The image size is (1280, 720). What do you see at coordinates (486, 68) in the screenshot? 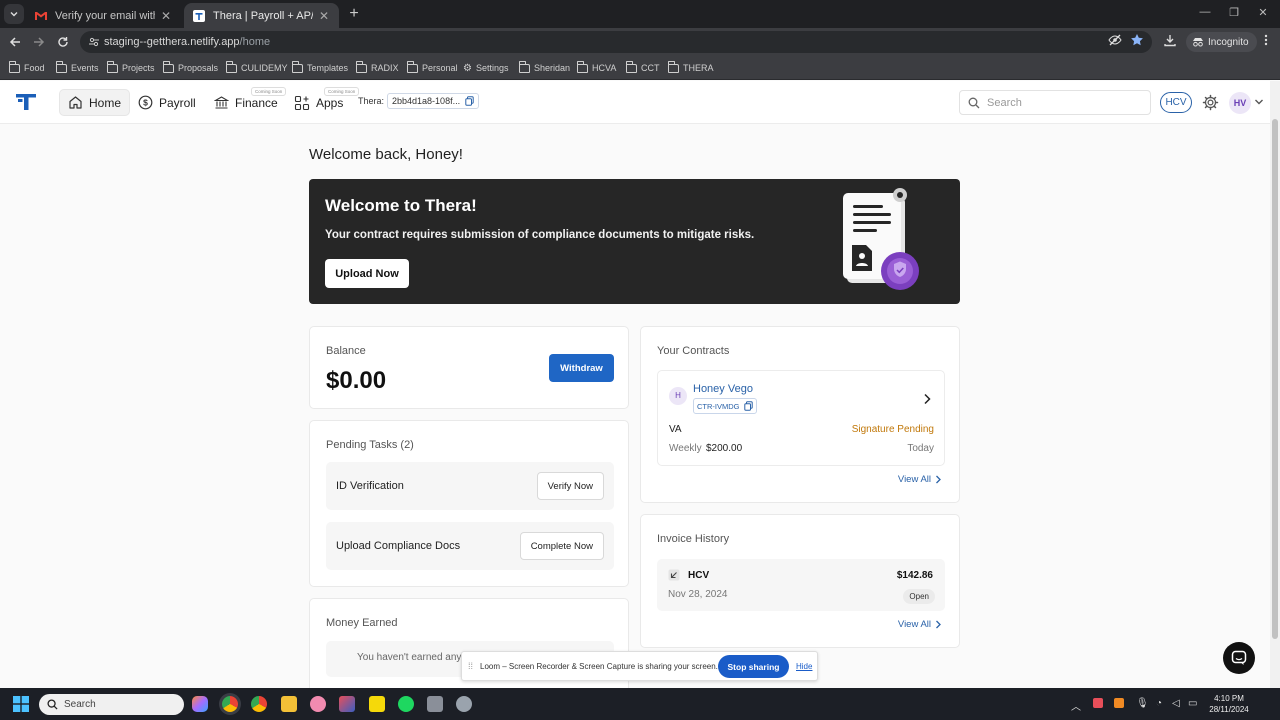
I see `bookmark-settings: ⚙ Settings` at bounding box center [486, 68].